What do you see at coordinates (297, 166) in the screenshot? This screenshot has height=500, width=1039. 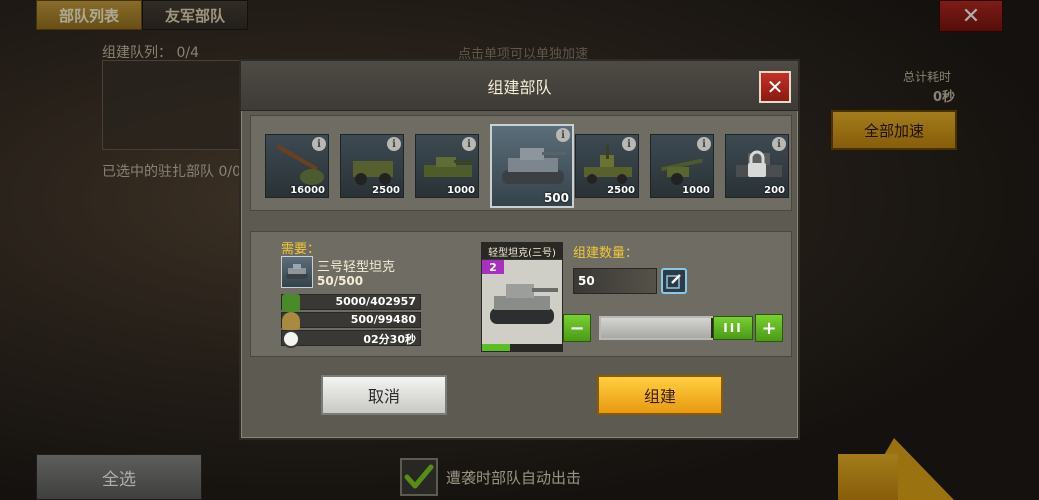 I see `unit-card-rifle: i 16000` at bounding box center [297, 166].